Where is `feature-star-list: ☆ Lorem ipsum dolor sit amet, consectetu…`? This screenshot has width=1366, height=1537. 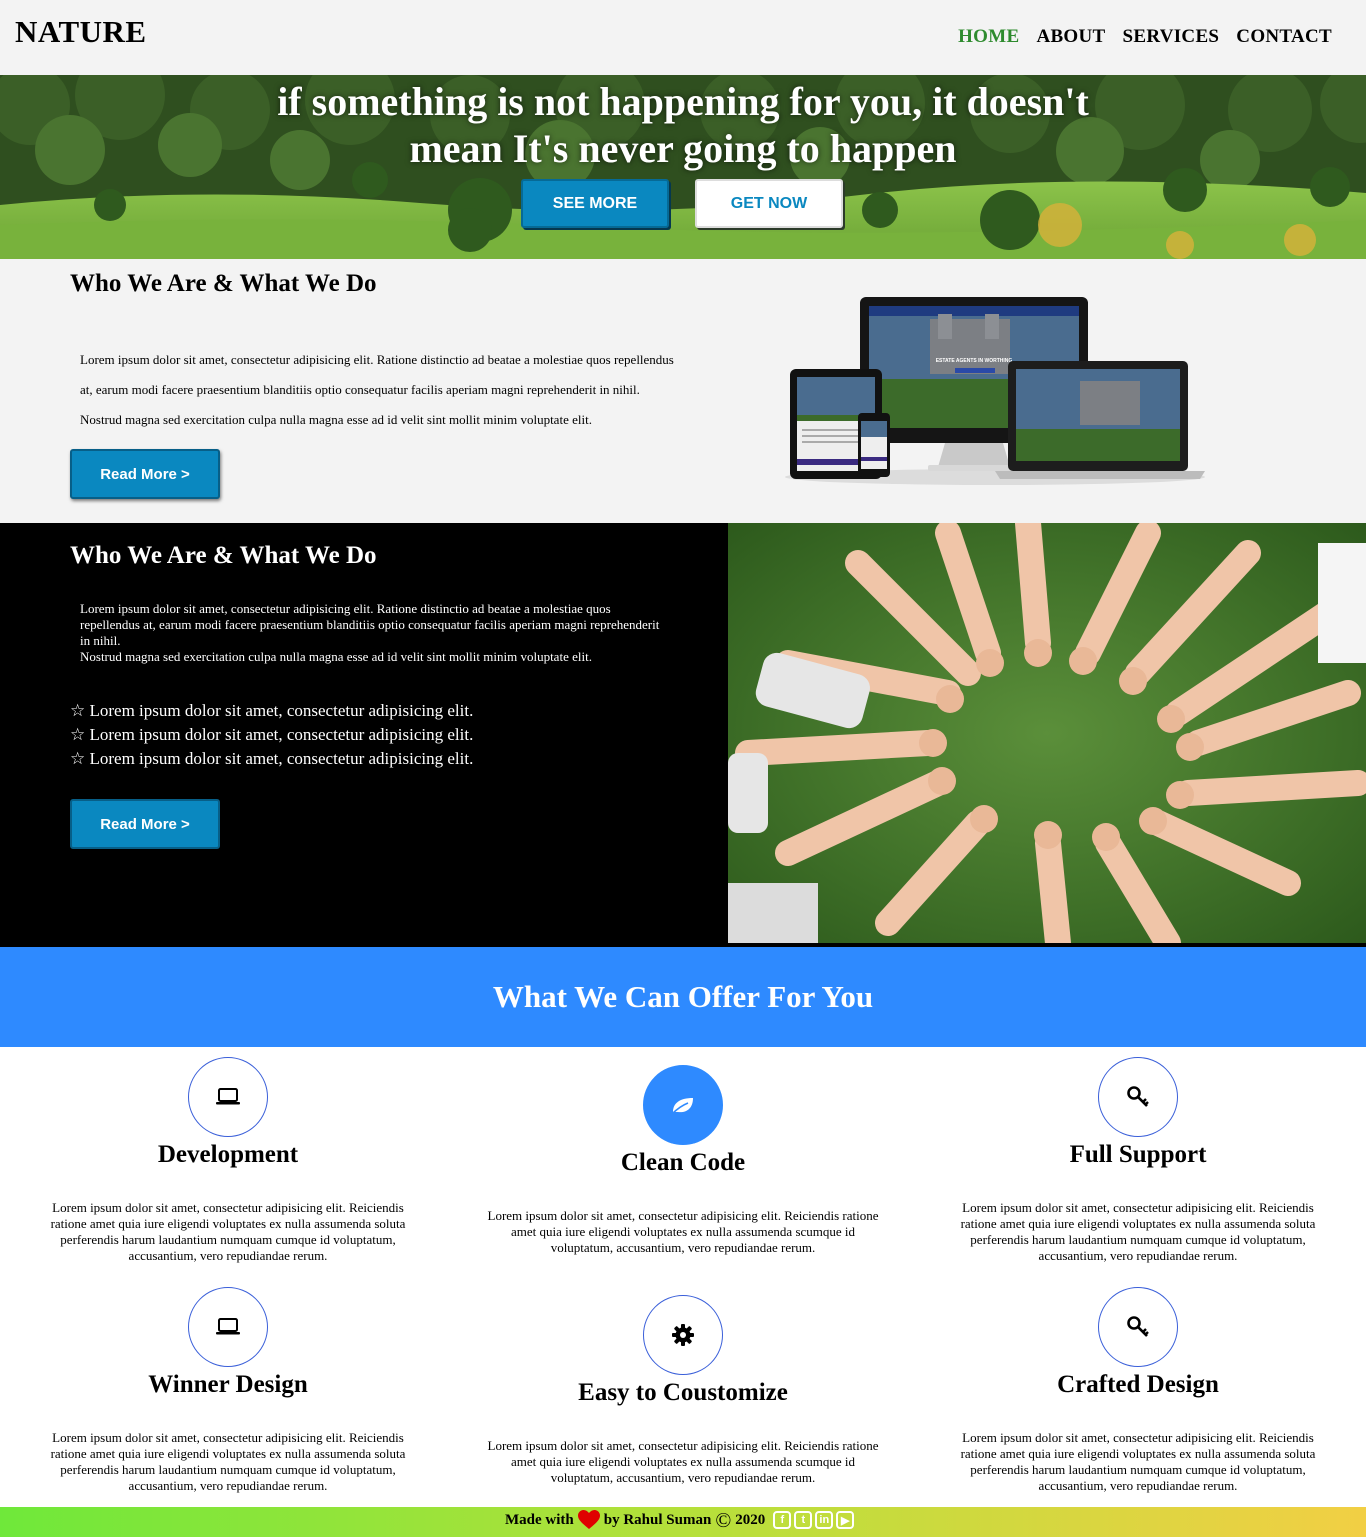
feature-star-list: ☆ Lorem ipsum dolor sit amet, consectetu… is located at coordinates (271, 735).